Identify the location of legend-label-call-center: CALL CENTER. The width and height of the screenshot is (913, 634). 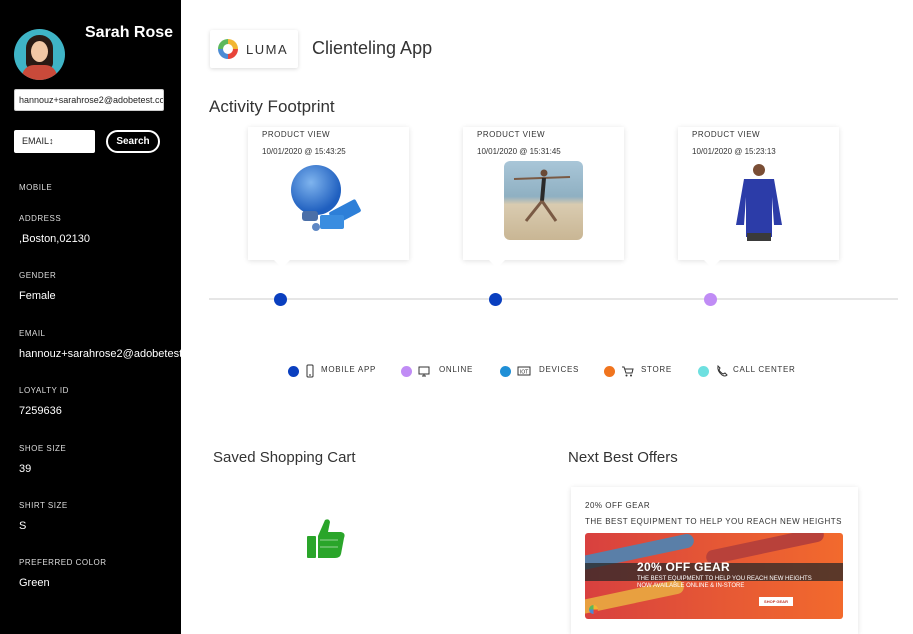
(764, 369).